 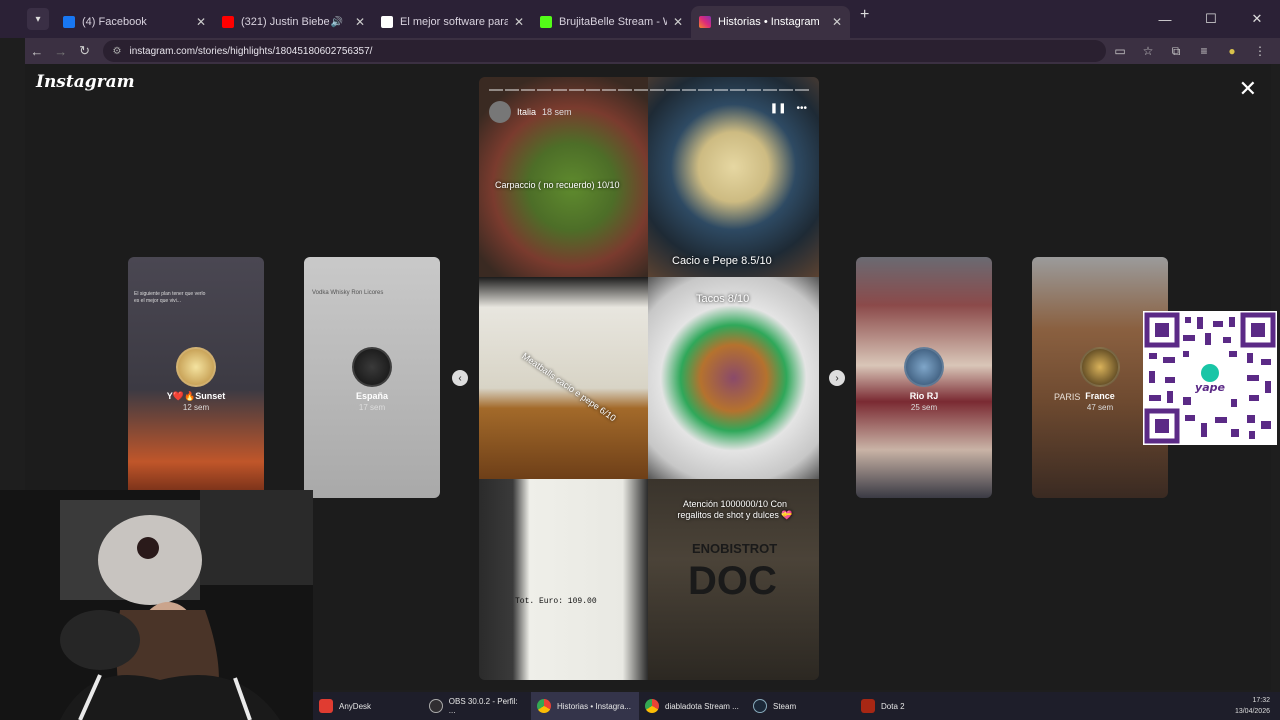 What do you see at coordinates (460, 378) in the screenshot?
I see `prev-arrow-icon: ‹` at bounding box center [460, 378].